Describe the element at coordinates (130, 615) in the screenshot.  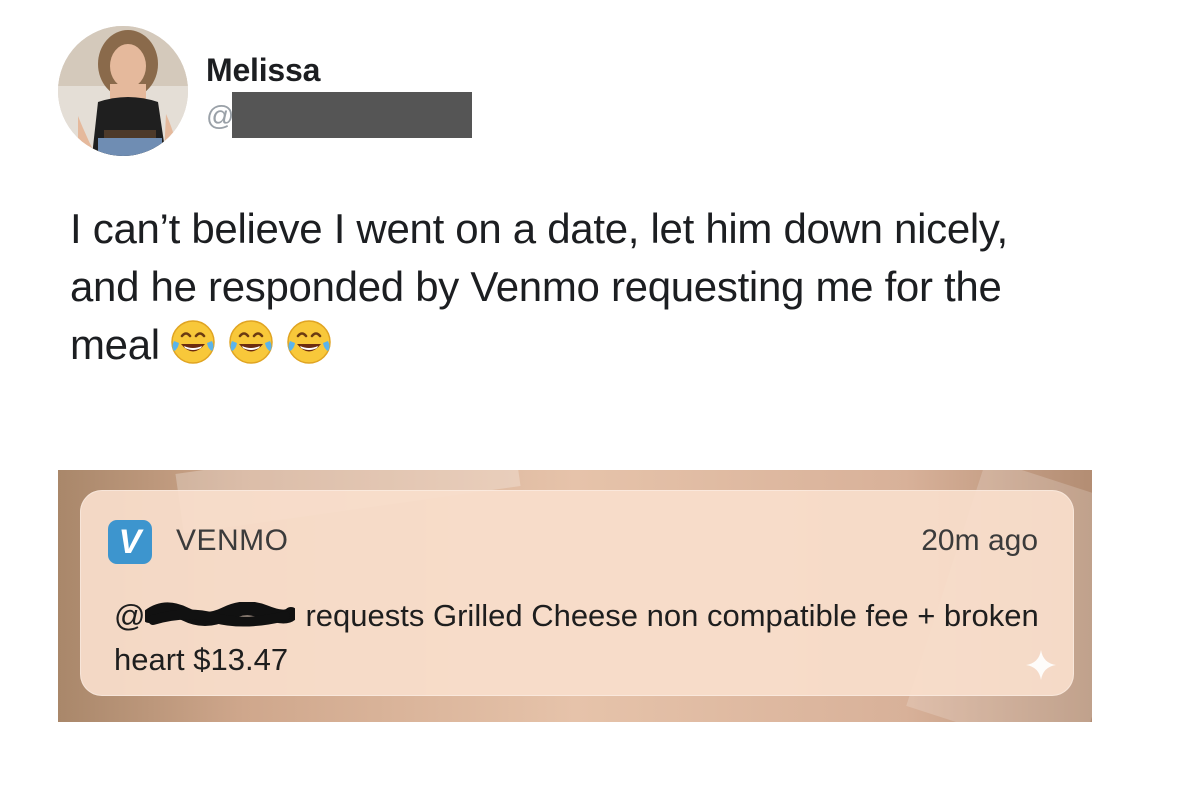
I see `notification-handle-at: @` at that location.